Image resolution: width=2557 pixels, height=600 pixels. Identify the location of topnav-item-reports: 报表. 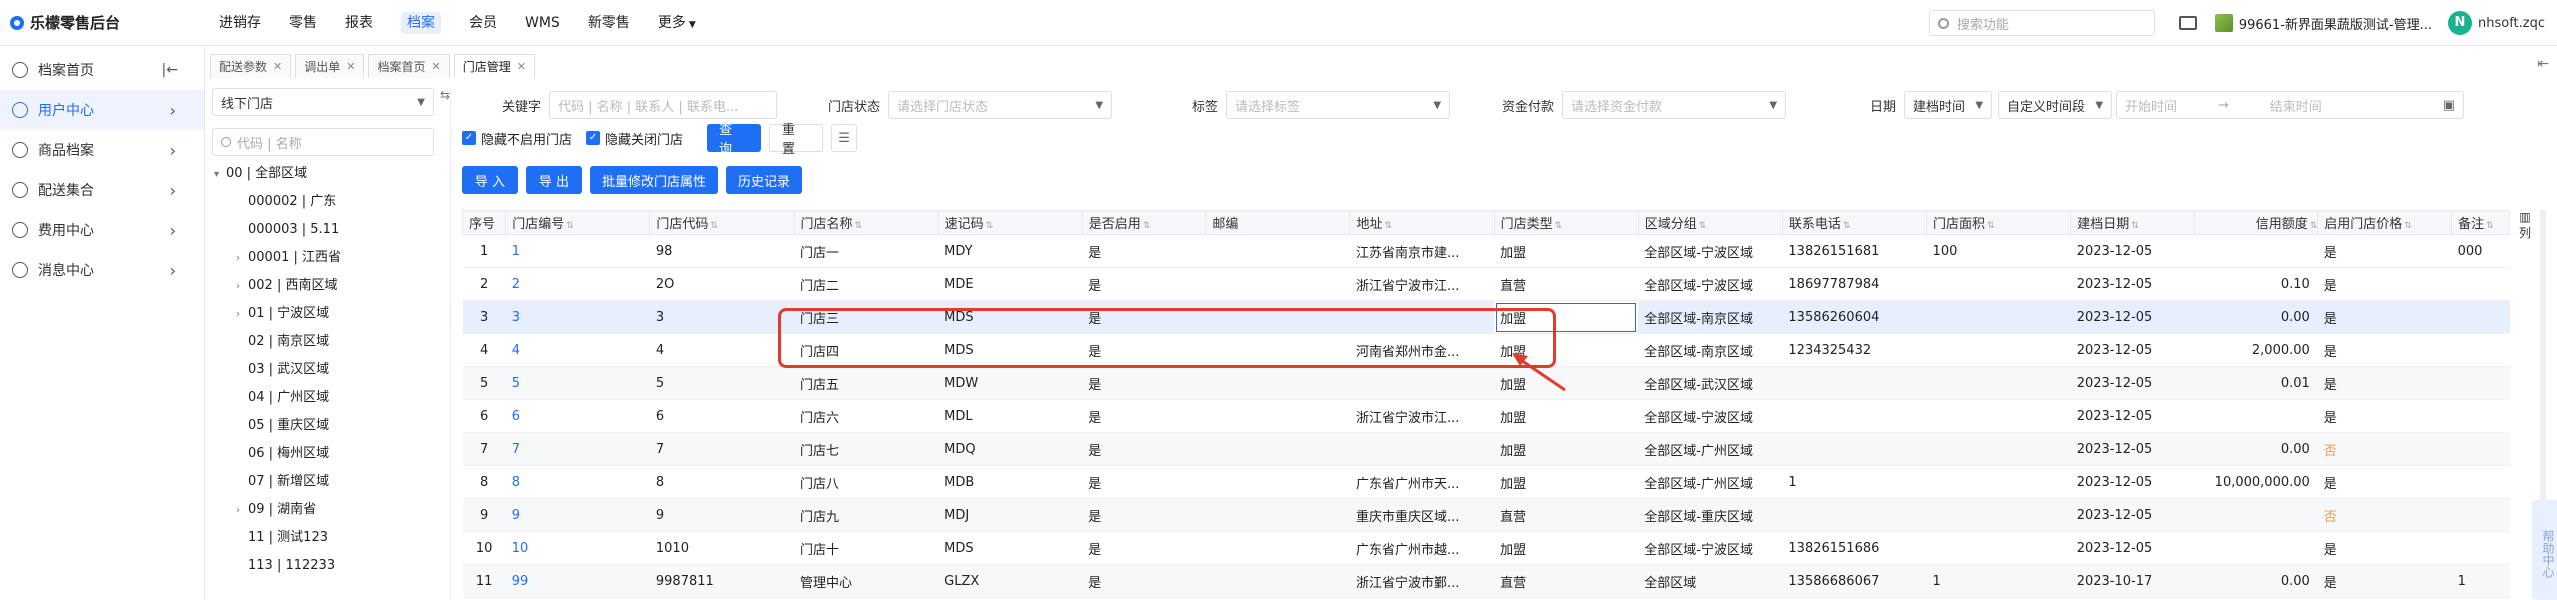
(359, 23).